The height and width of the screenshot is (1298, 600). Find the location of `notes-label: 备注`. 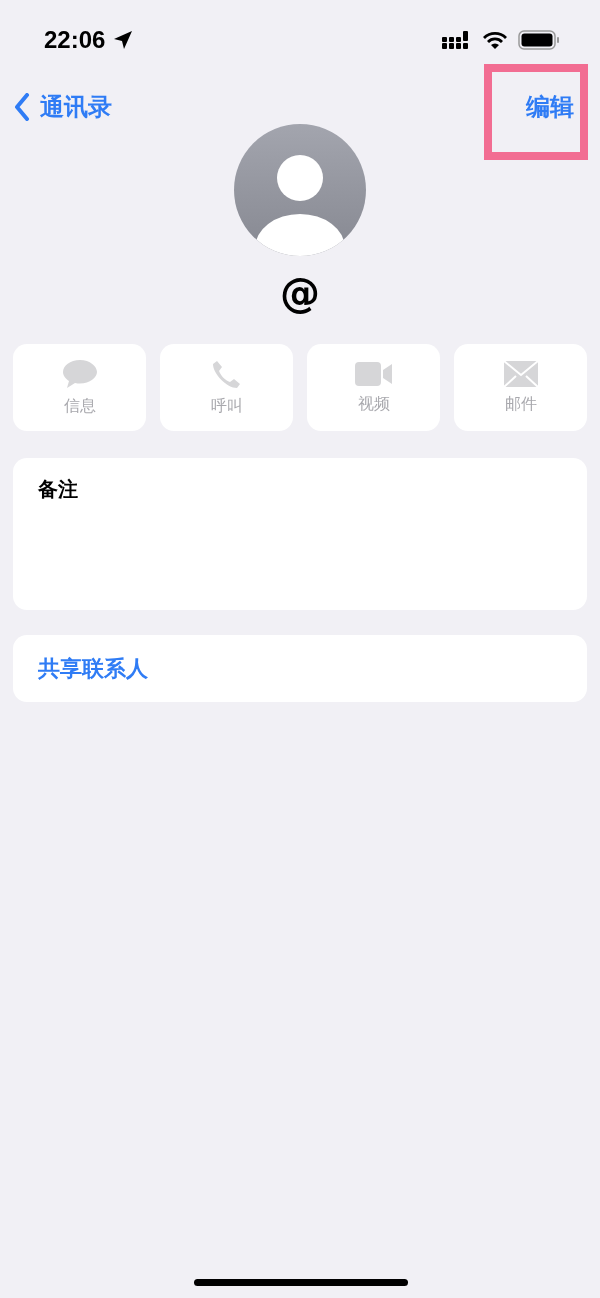

notes-label: 备注 is located at coordinates (58, 489).